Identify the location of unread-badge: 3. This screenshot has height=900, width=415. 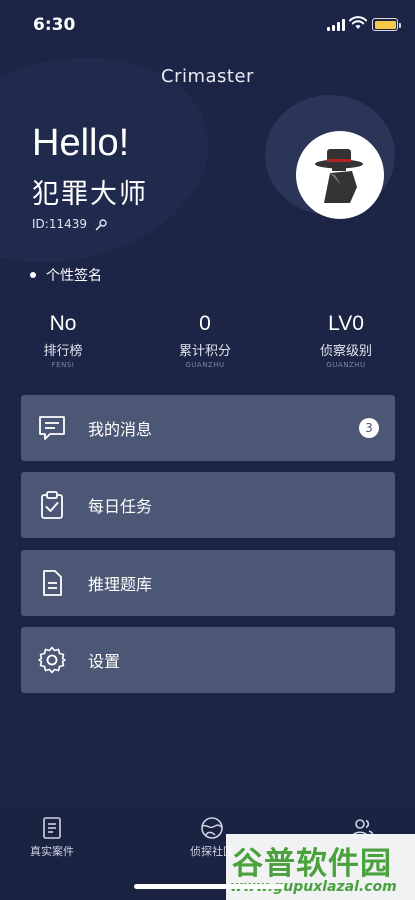
(369, 428).